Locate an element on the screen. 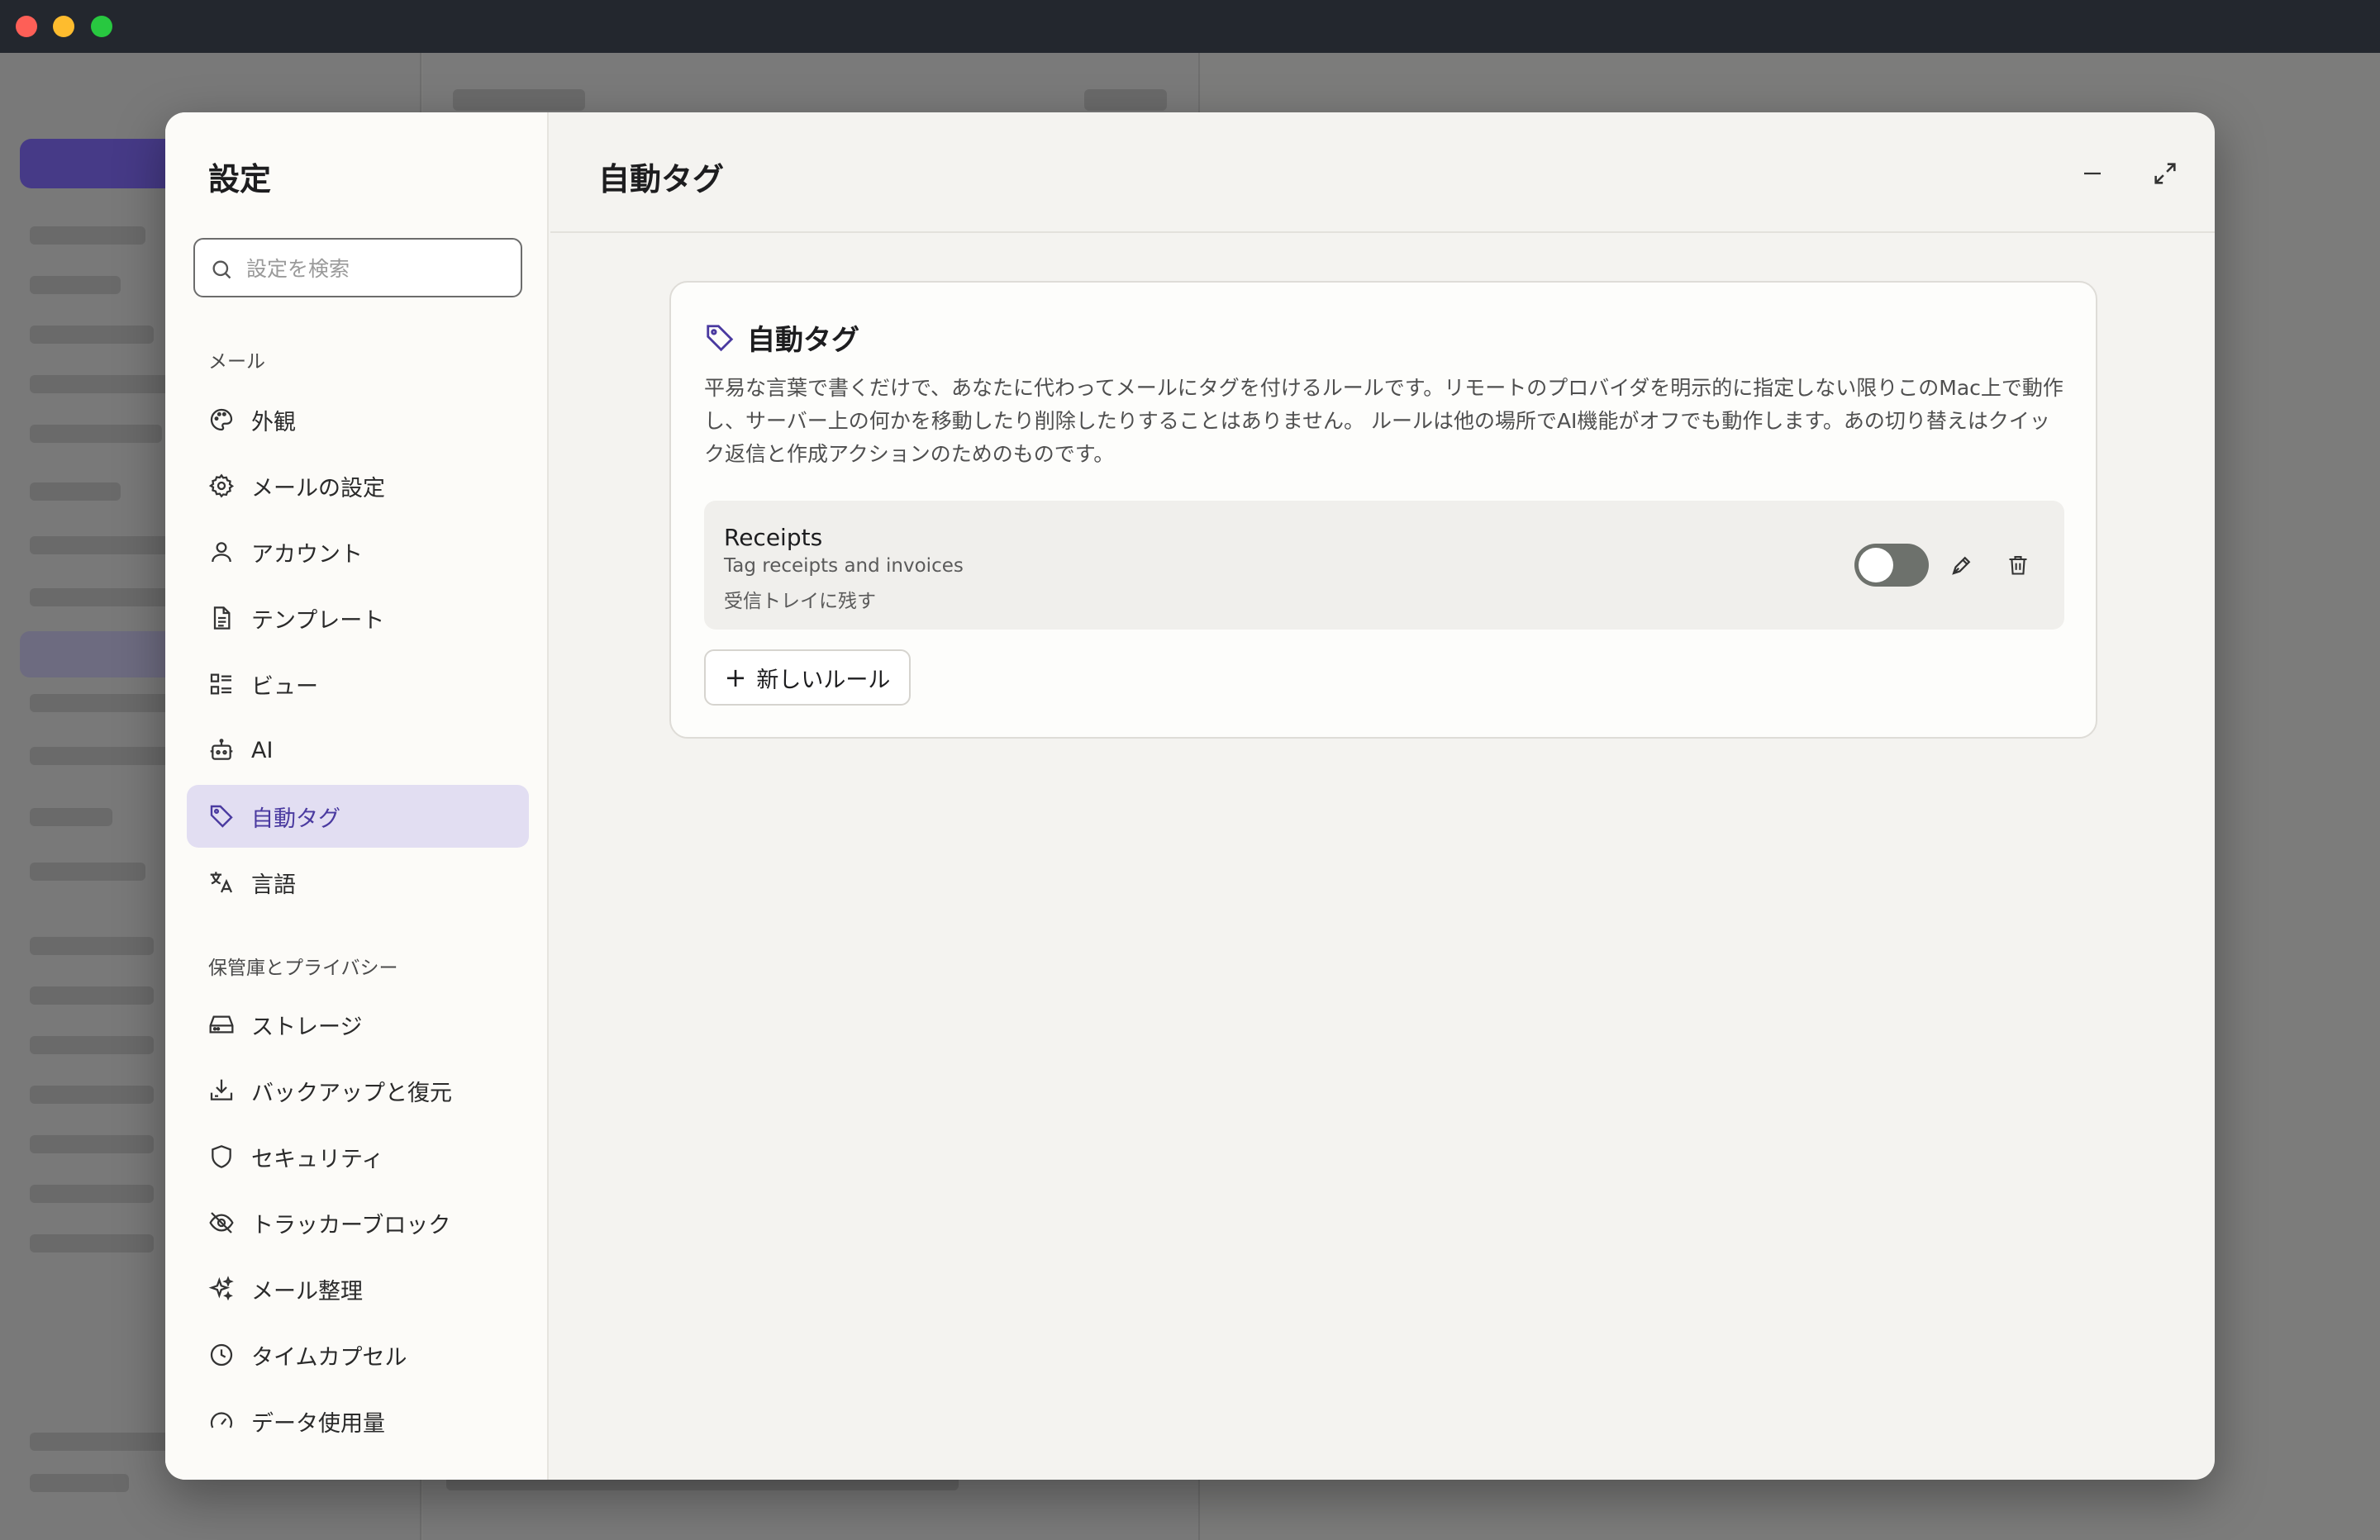 The height and width of the screenshot is (1540, 2380). delete-rule-button is located at coordinates (2018, 565).